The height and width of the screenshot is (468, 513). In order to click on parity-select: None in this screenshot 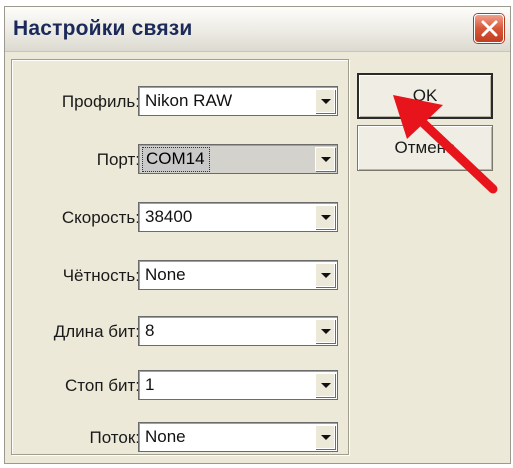, I will do `click(238, 275)`.